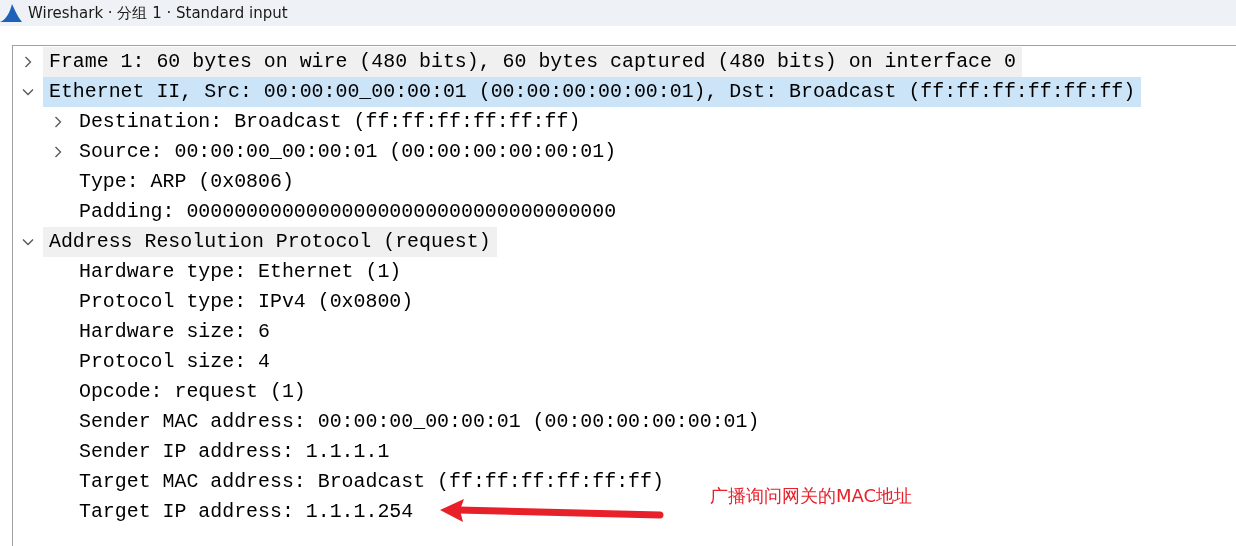 This screenshot has height=546, width=1236. I want to click on tree-item: Hardware size: 6, so click(174, 332).